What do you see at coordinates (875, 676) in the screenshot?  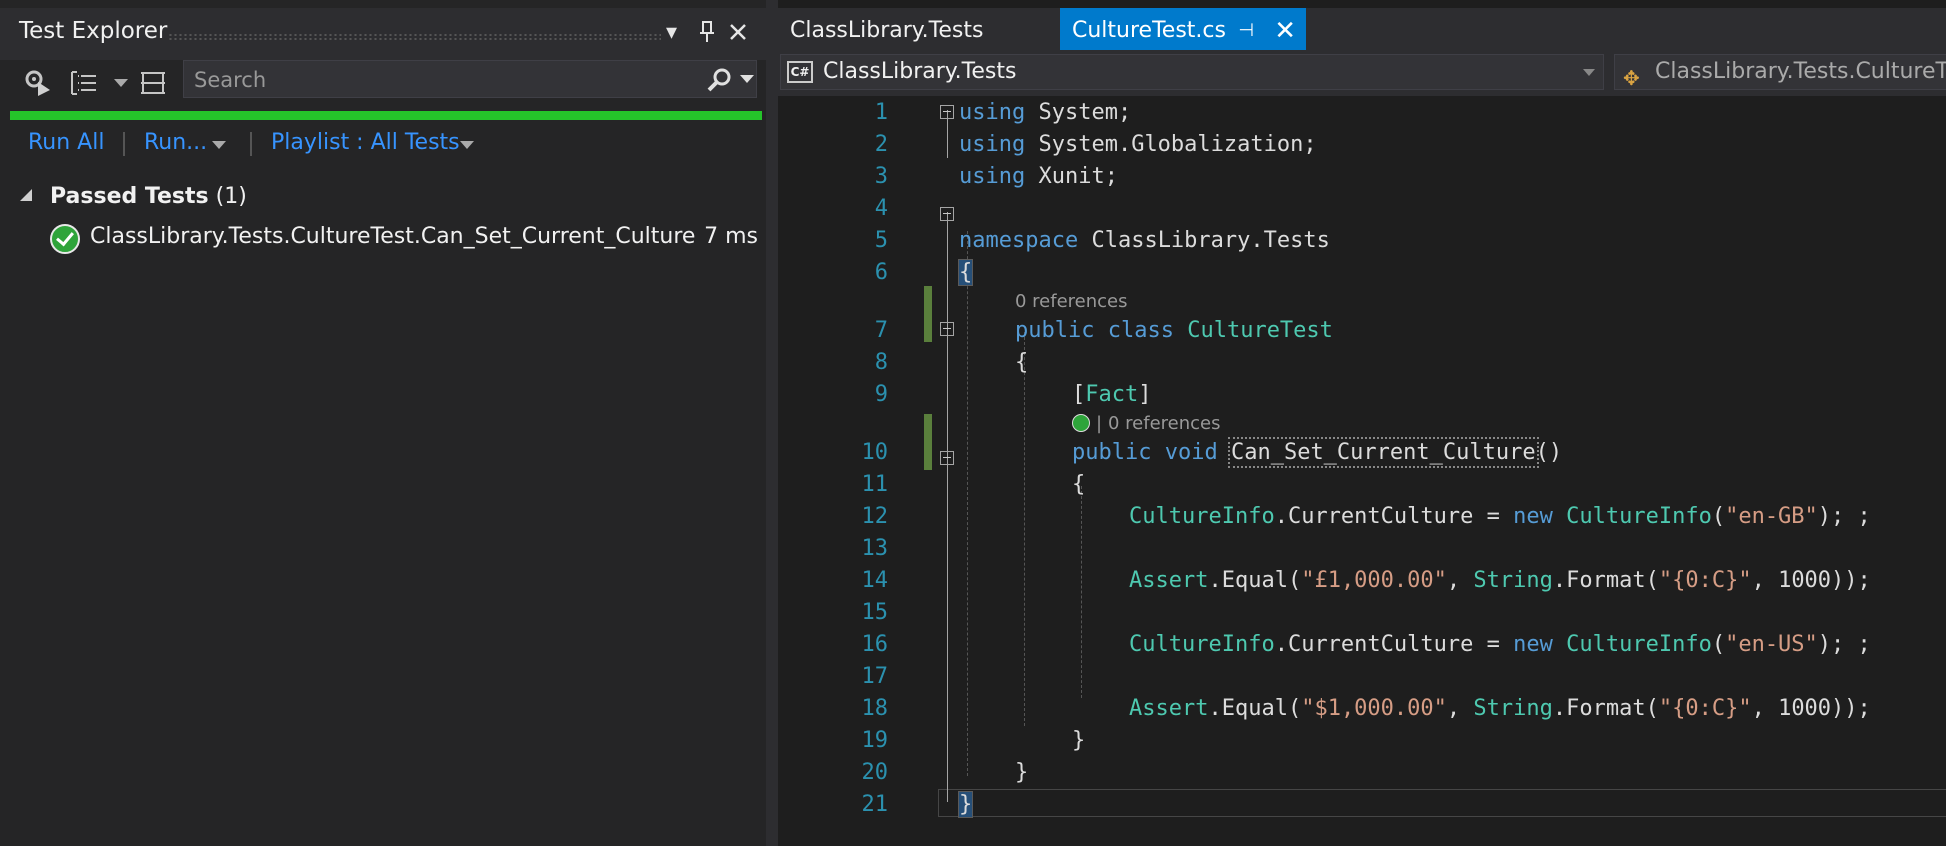 I see `line-number: 17` at bounding box center [875, 676].